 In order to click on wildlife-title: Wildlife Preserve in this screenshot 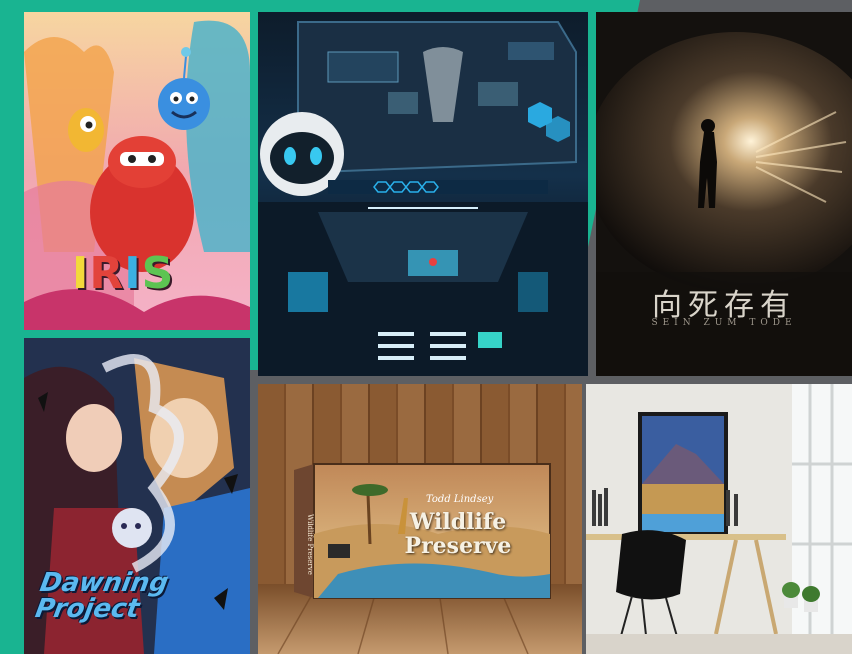, I will do `click(458, 534)`.